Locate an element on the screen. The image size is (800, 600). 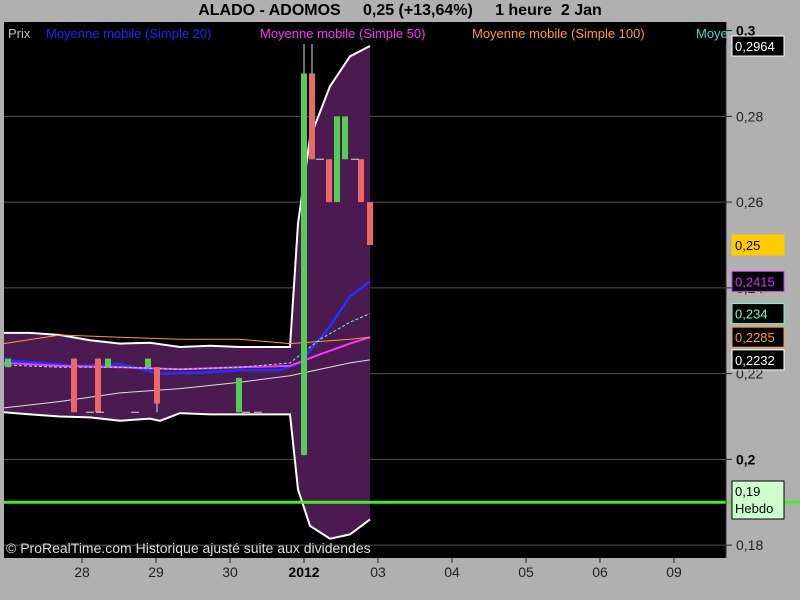
legend-entry: Prix is located at coordinates (19, 33).